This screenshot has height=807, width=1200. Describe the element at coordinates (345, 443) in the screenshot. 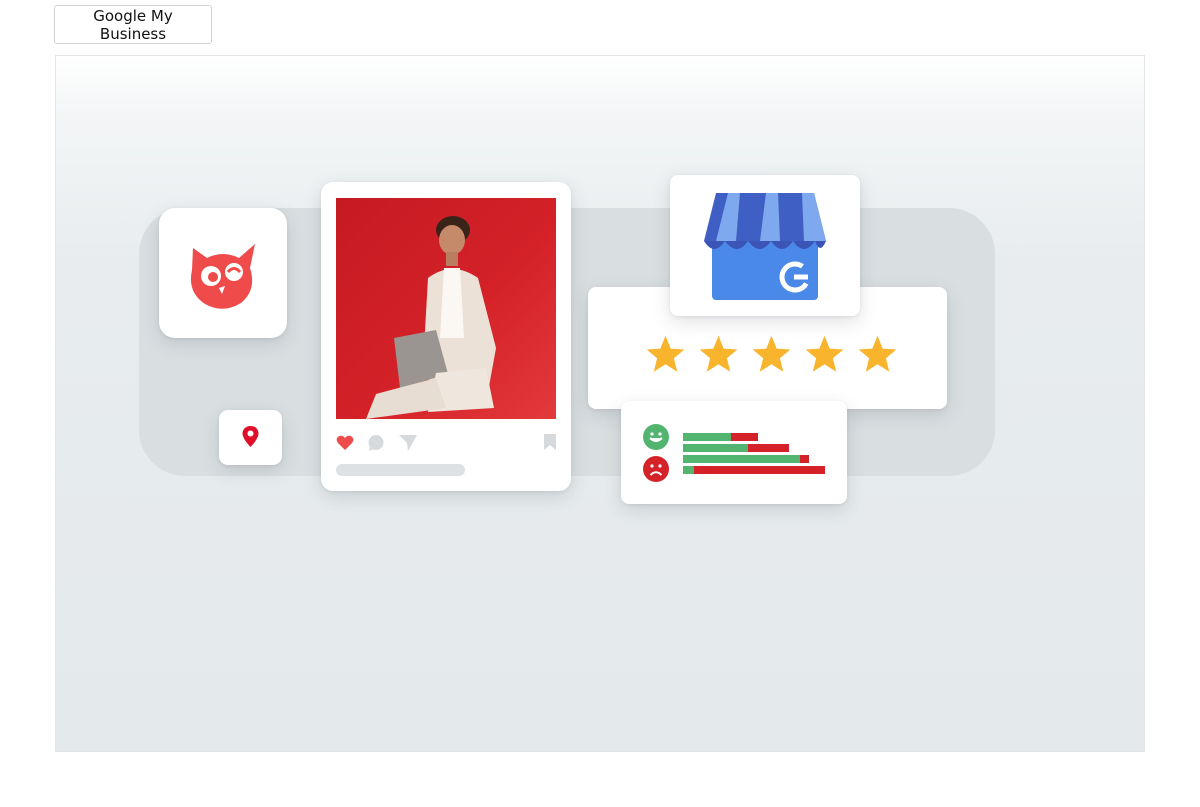

I see `heart-icon` at that location.